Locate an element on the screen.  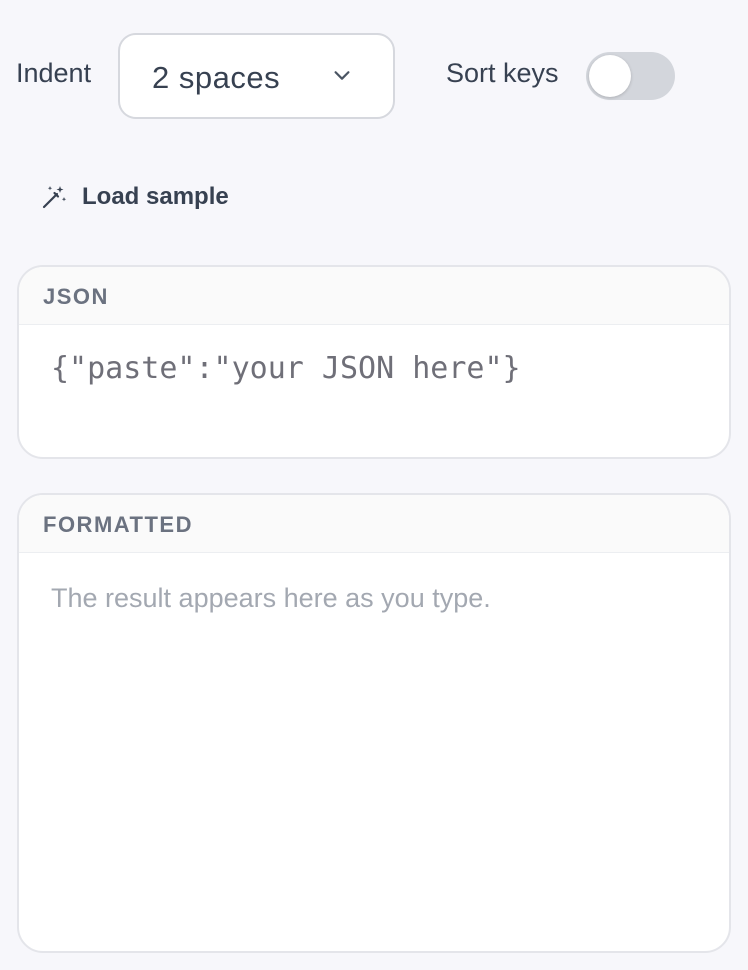
load-sample-button: Load sample is located at coordinates (134, 197).